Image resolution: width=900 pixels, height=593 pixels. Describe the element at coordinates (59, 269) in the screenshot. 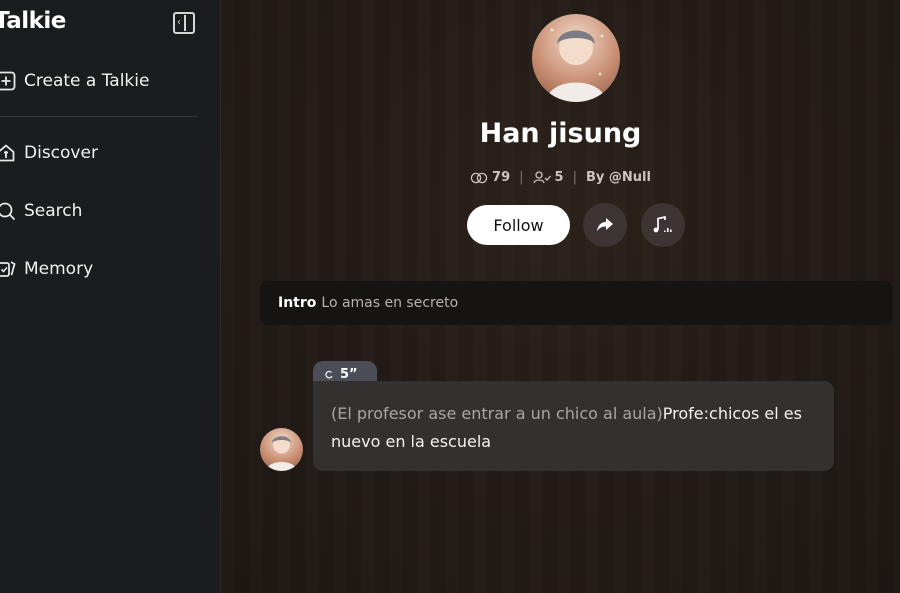

I see `sidebar-item-label: Memory` at that location.